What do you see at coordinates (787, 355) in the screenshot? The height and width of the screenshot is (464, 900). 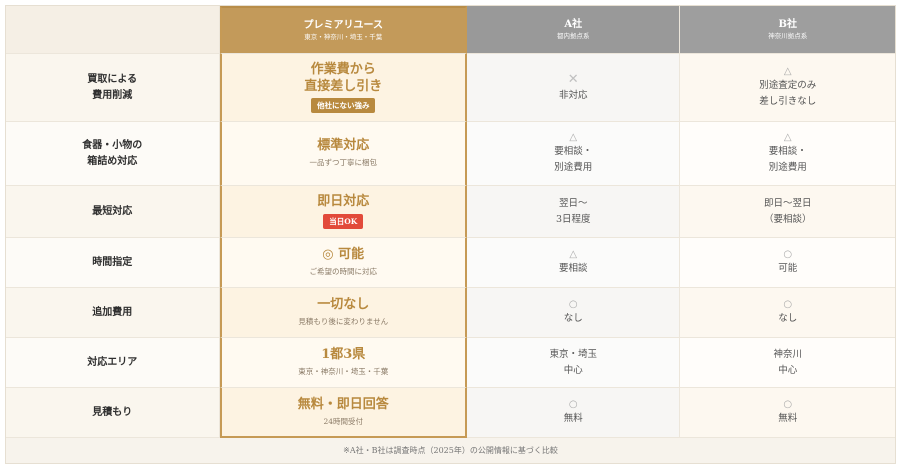 I see `company-b-text: 神奈川` at bounding box center [787, 355].